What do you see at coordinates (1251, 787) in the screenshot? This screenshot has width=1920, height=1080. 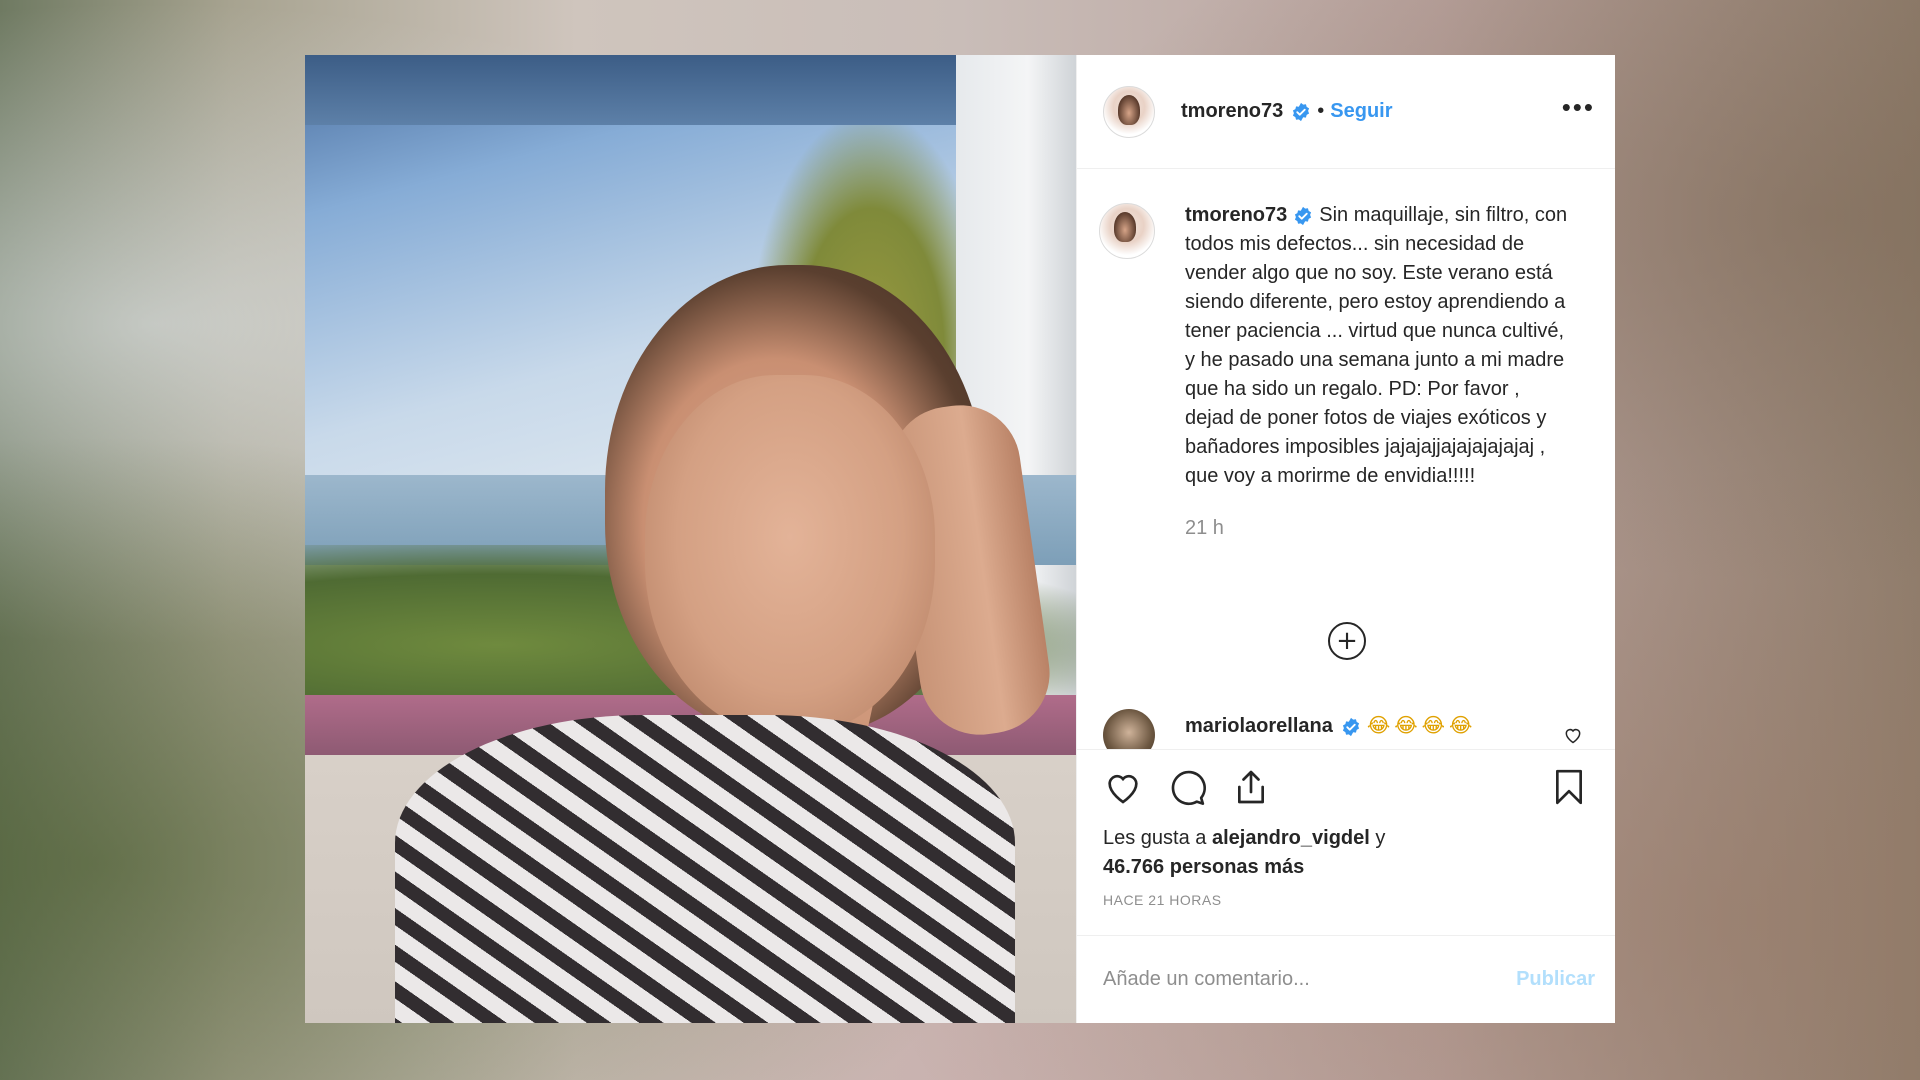 I see `share-icon` at bounding box center [1251, 787].